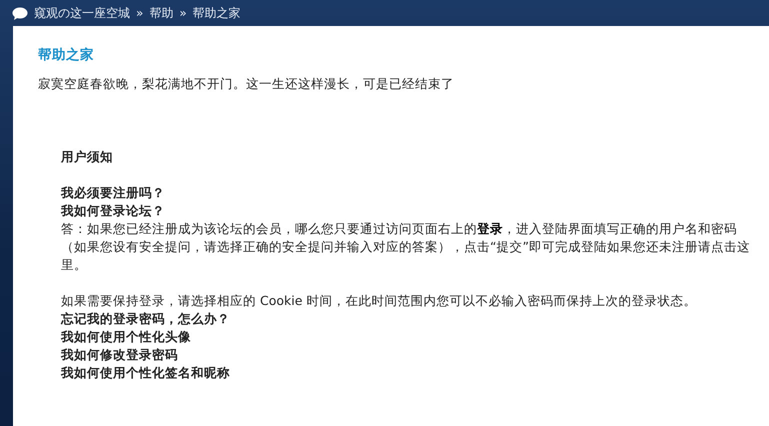 The width and height of the screenshot is (769, 426). Describe the element at coordinates (82, 13) in the screenshot. I see `breadcrumb-link: 窥观の这一座空城` at that location.